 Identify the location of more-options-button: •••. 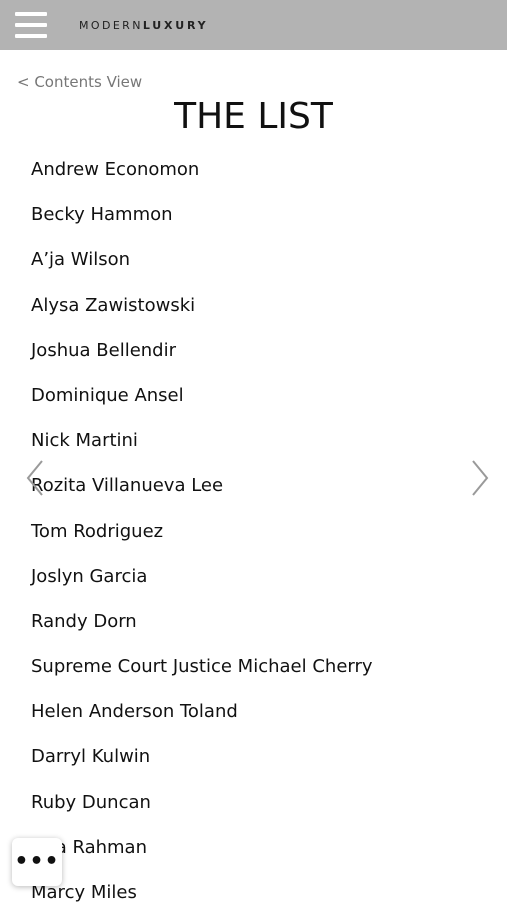
(37, 862).